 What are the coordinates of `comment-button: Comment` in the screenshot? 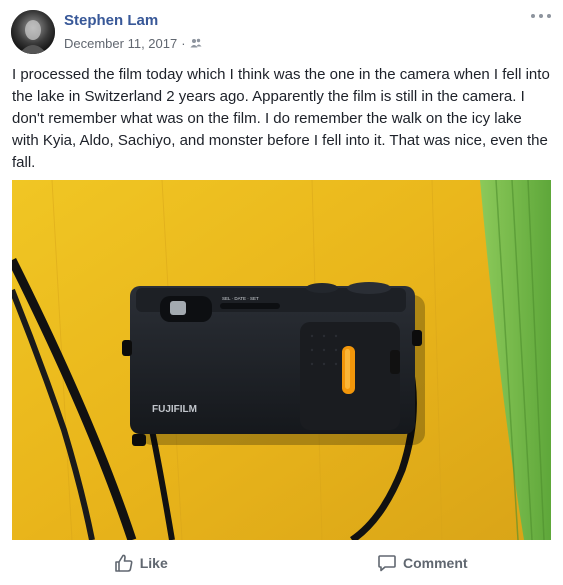 It's located at (422, 563).